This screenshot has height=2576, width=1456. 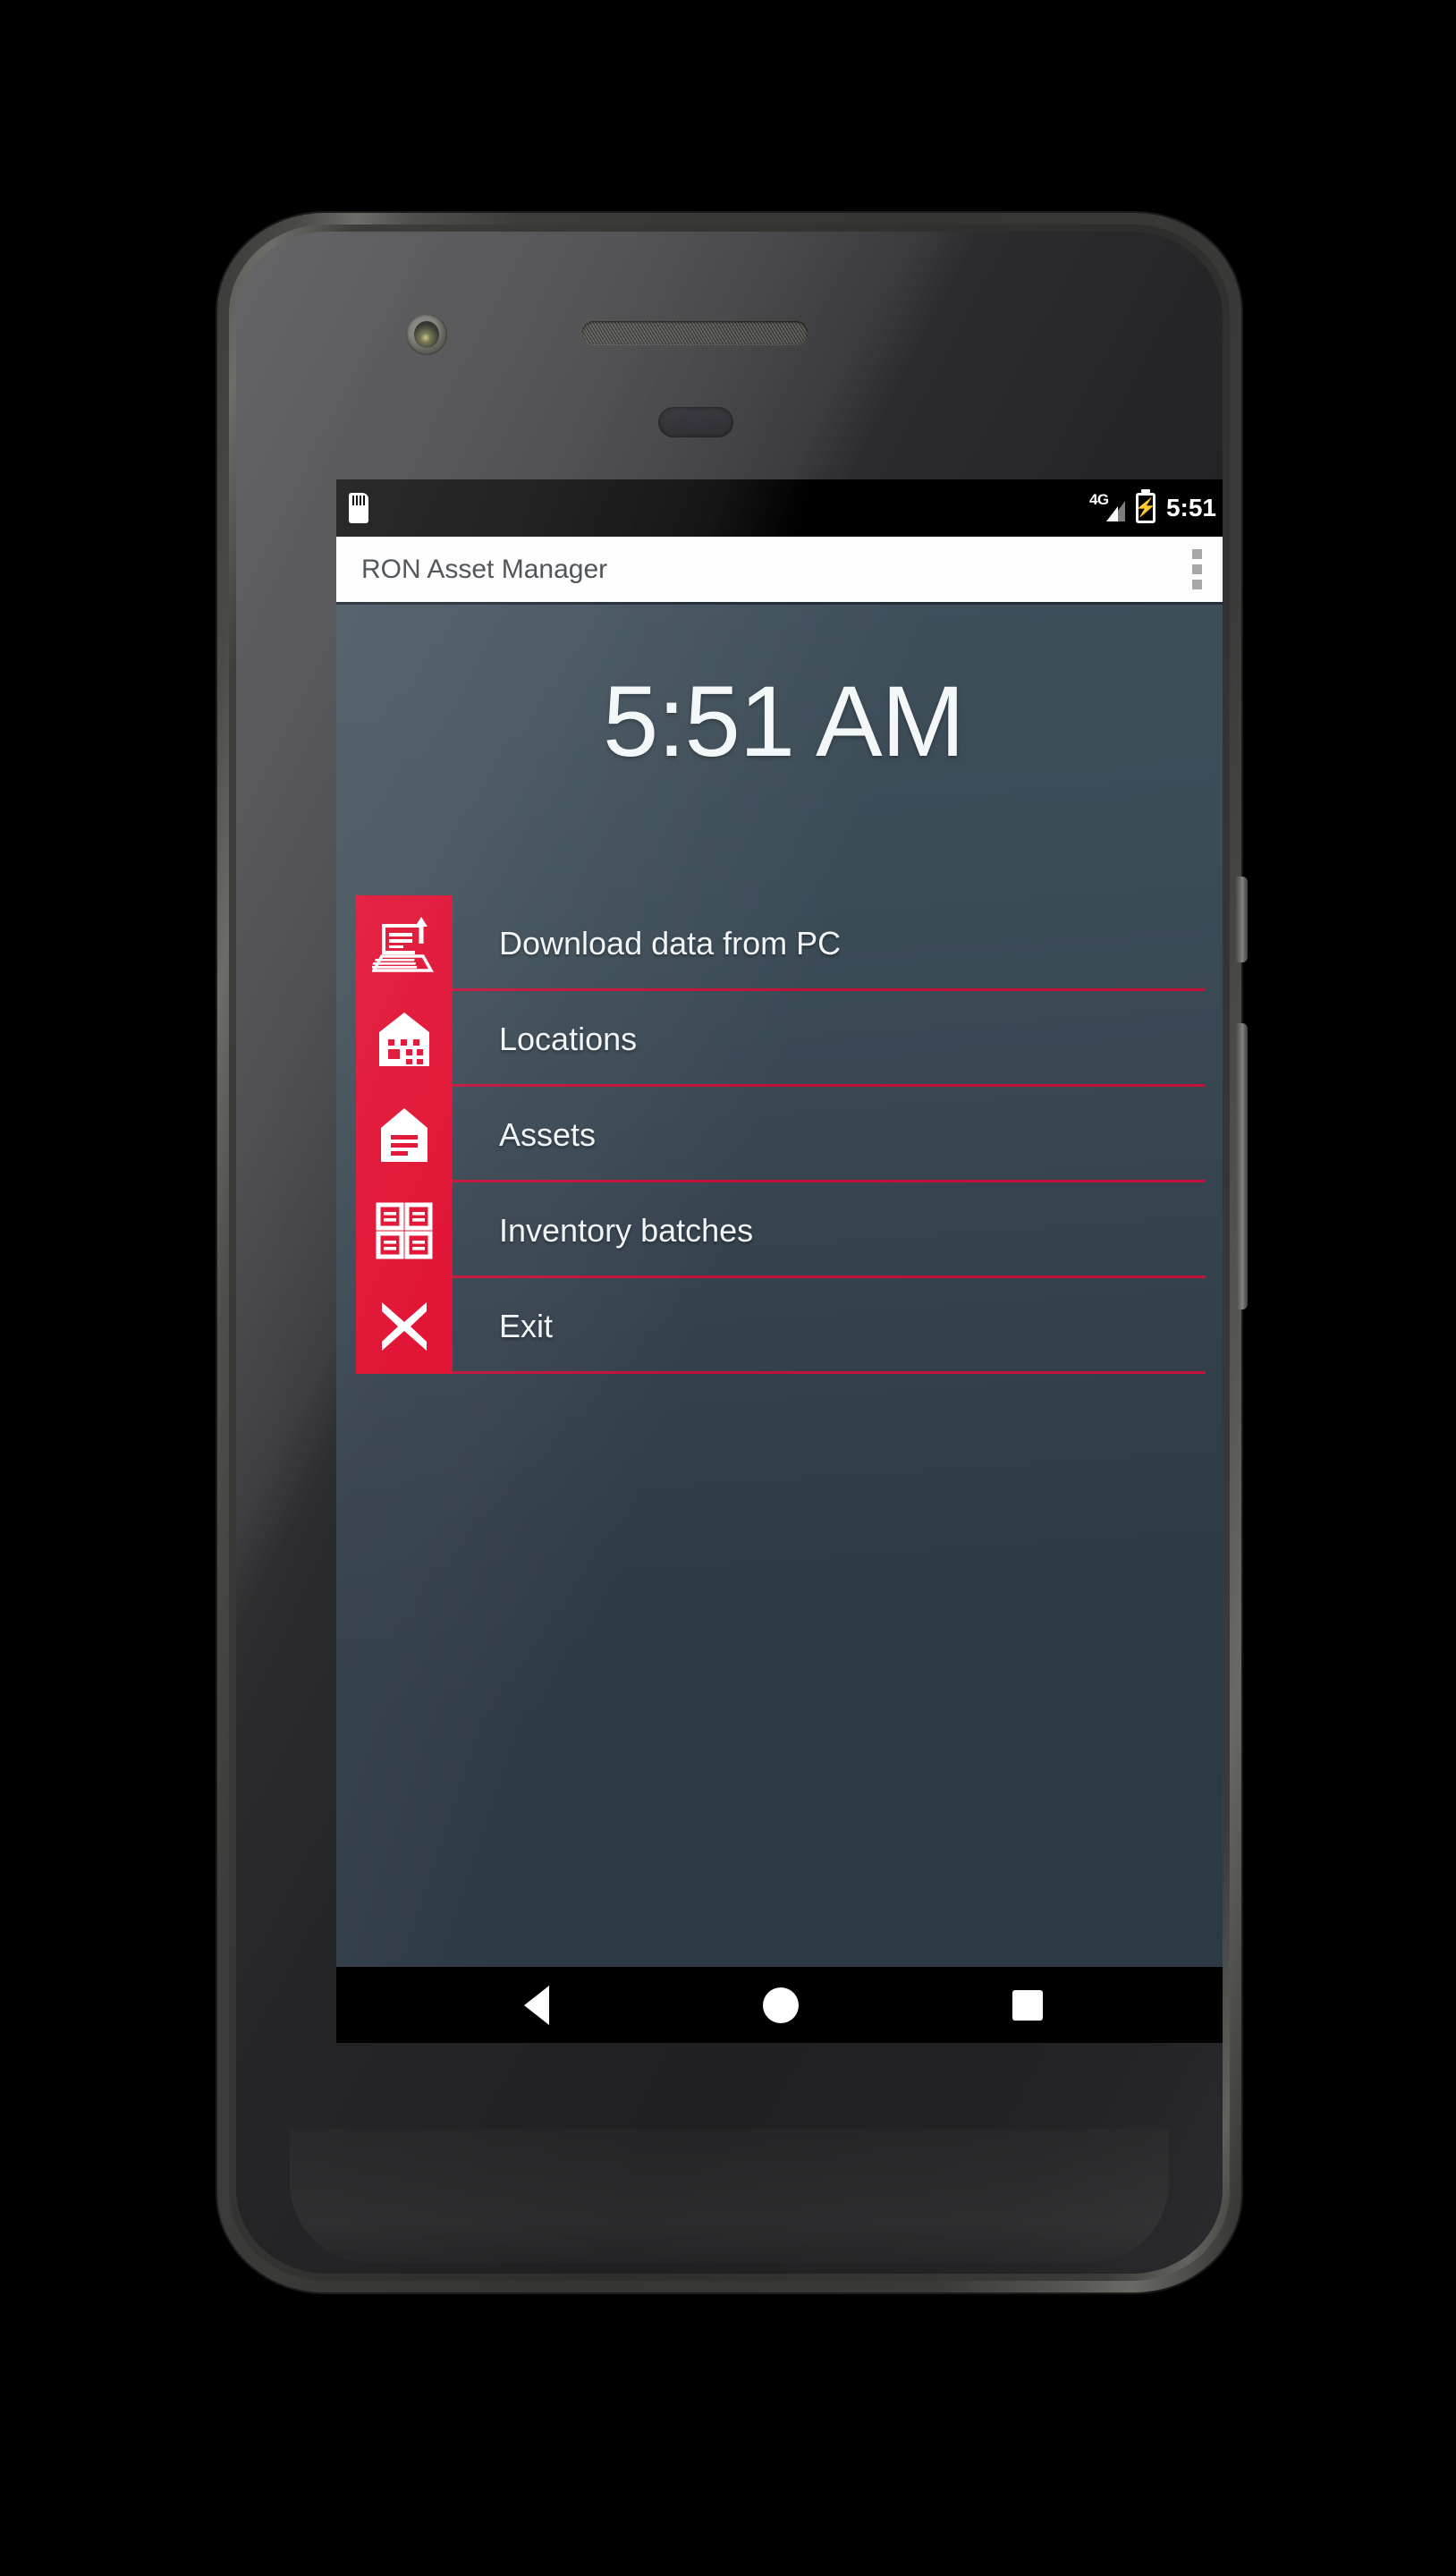 What do you see at coordinates (1028, 2005) in the screenshot?
I see `recents-icon` at bounding box center [1028, 2005].